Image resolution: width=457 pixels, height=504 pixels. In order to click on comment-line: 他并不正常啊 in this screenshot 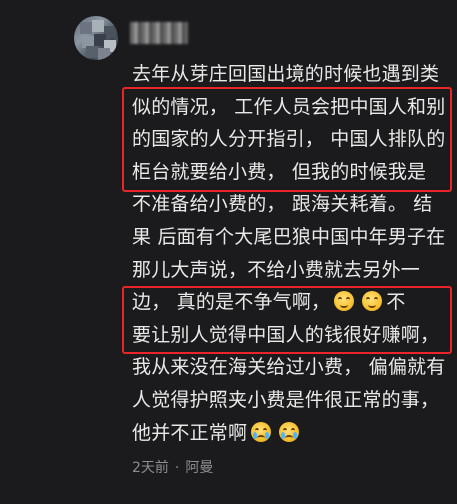, I will do `click(292, 433)`.